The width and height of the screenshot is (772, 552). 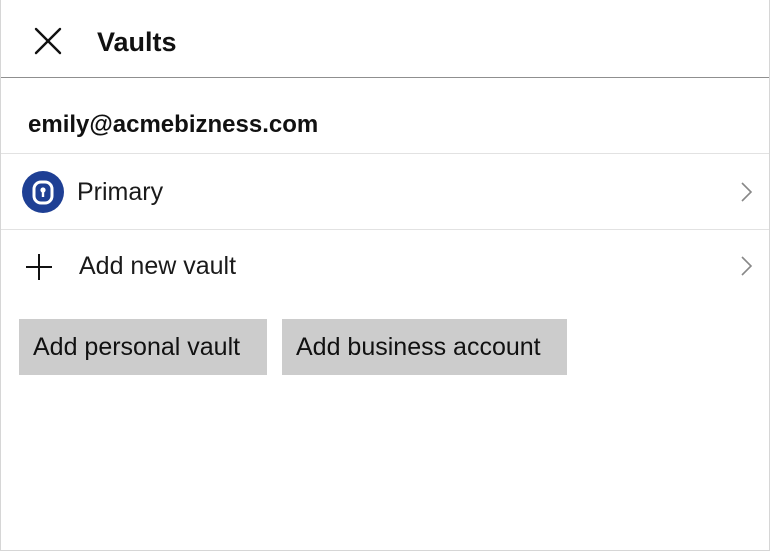 What do you see at coordinates (424, 347) in the screenshot?
I see `add-business-account-button: Add business account` at bounding box center [424, 347].